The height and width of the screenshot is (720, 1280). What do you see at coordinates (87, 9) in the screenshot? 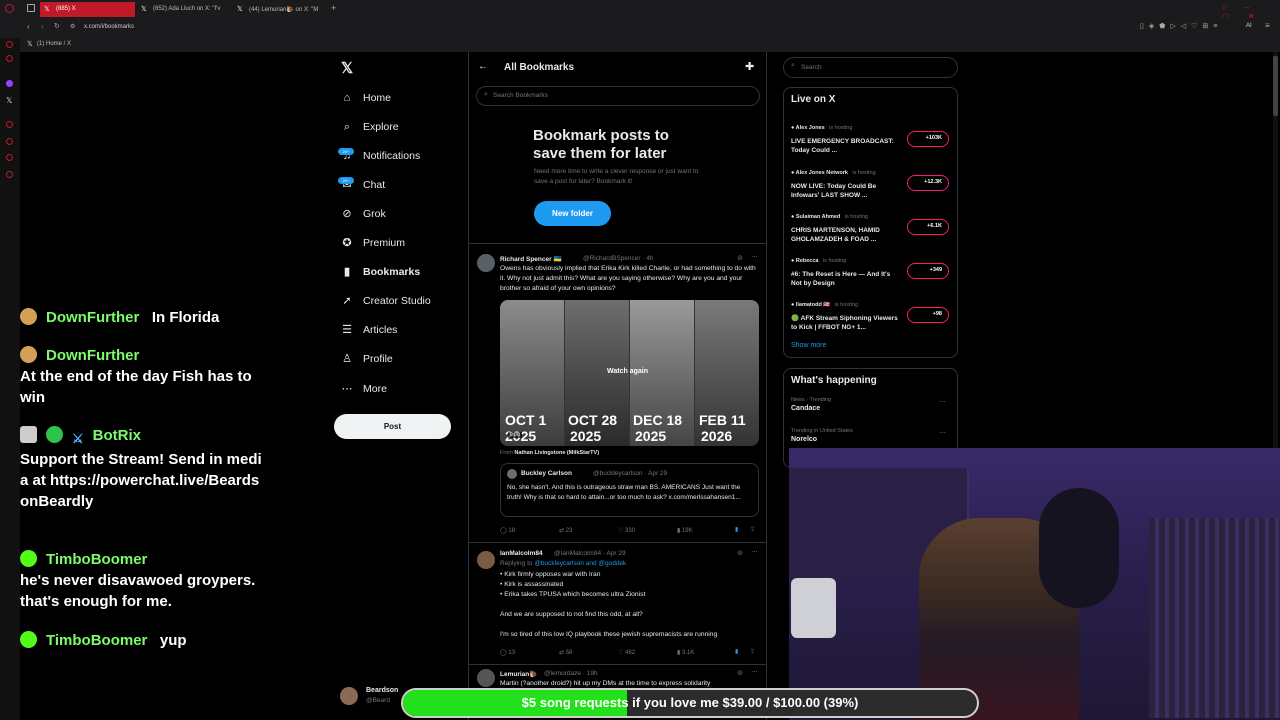
I see `tab-x-bookmarks: 𝕏 (885) X` at bounding box center [87, 9].